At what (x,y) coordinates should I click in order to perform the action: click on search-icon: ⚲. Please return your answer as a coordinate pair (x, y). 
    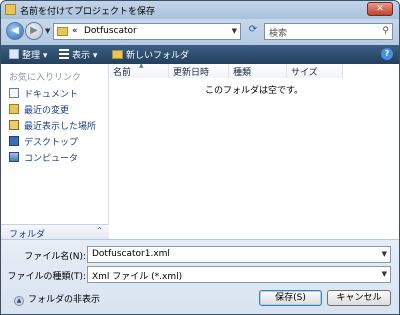
    Looking at the image, I should click on (385, 31).